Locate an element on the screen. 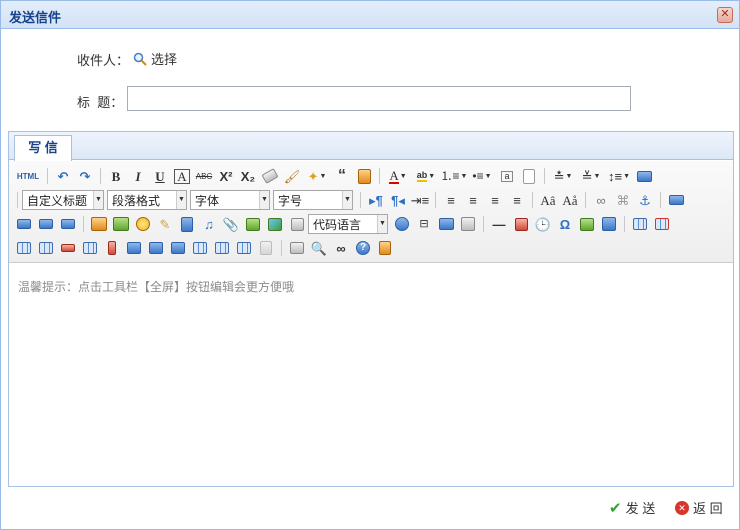 This screenshot has width=740, height=530. tab-compose: 写 信 is located at coordinates (43, 148).